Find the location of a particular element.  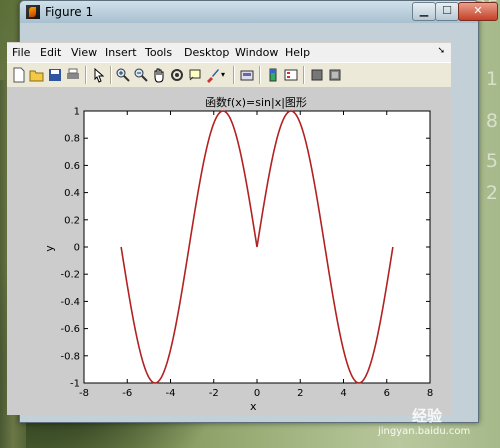

x-tick-label: 8 is located at coordinates (430, 393).